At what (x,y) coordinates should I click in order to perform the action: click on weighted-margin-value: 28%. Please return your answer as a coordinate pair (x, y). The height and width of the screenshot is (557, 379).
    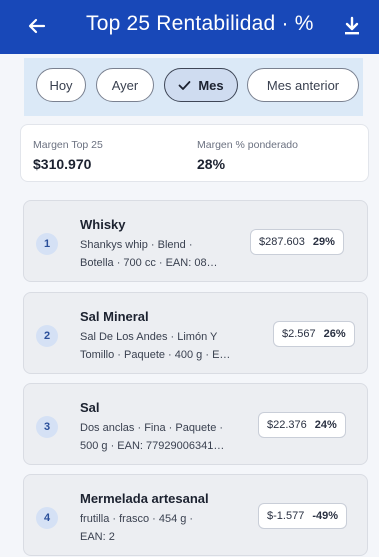
    Looking at the image, I should click on (211, 164).